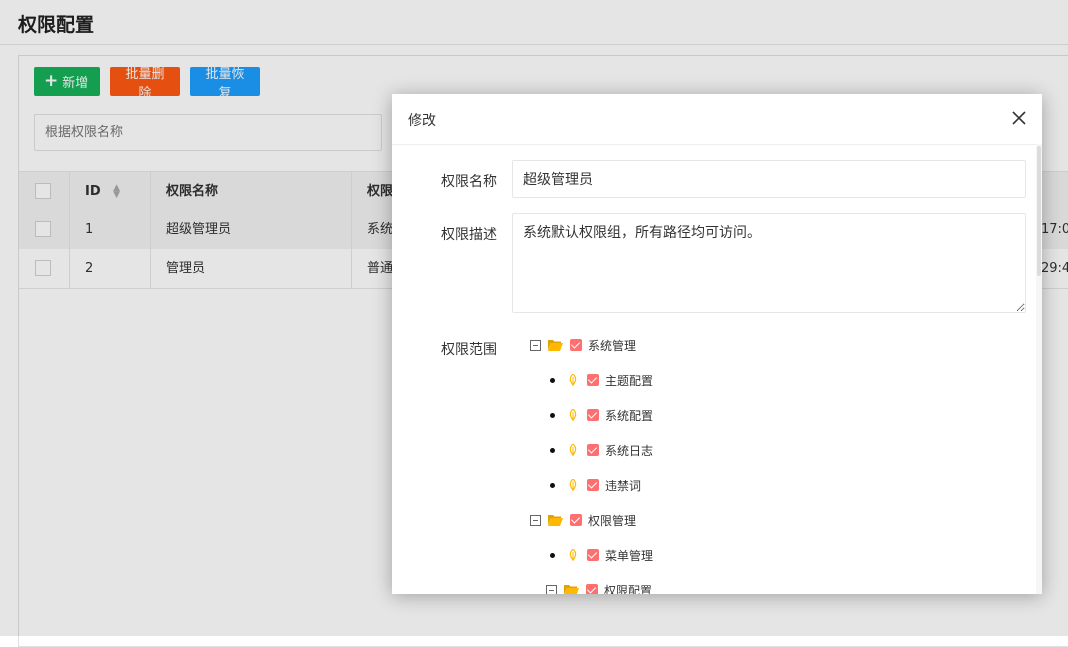 The image size is (1068, 647). I want to click on tree-node-label: 系统配置, so click(629, 415).